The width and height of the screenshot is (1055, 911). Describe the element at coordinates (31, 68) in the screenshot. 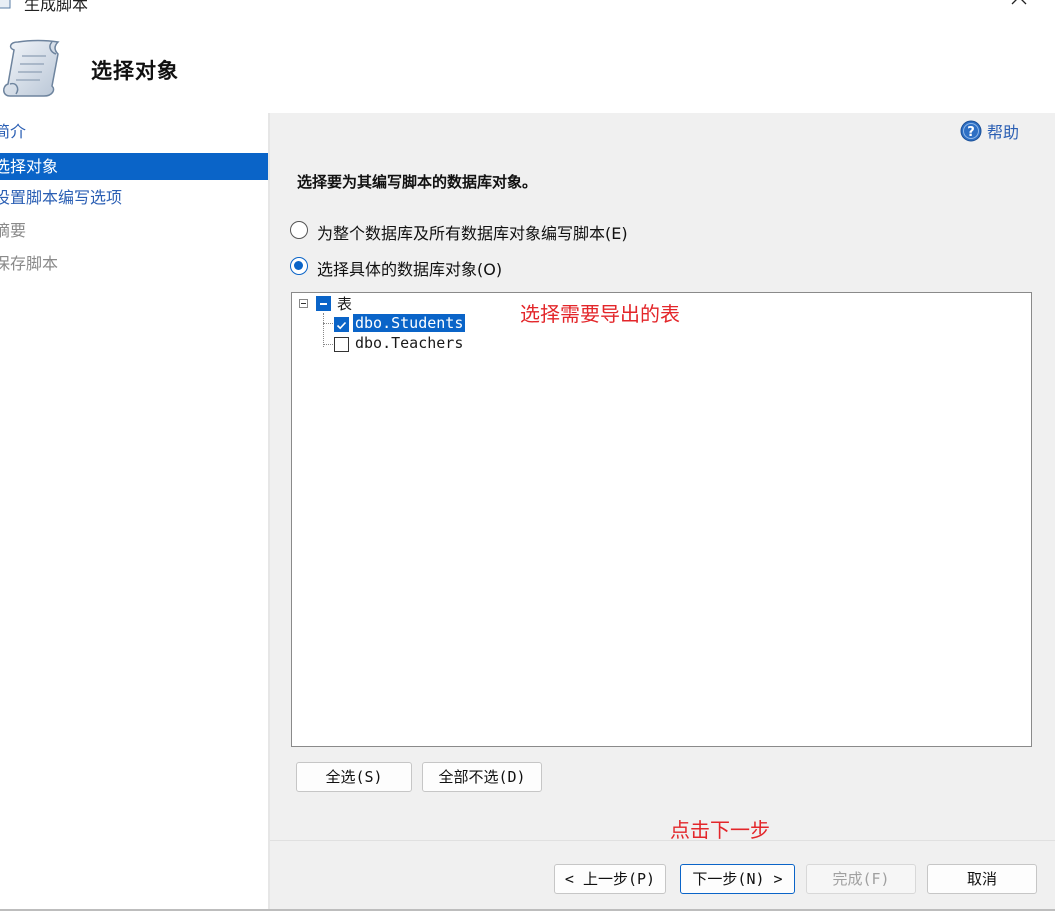

I see `script-scroll-icon` at that location.